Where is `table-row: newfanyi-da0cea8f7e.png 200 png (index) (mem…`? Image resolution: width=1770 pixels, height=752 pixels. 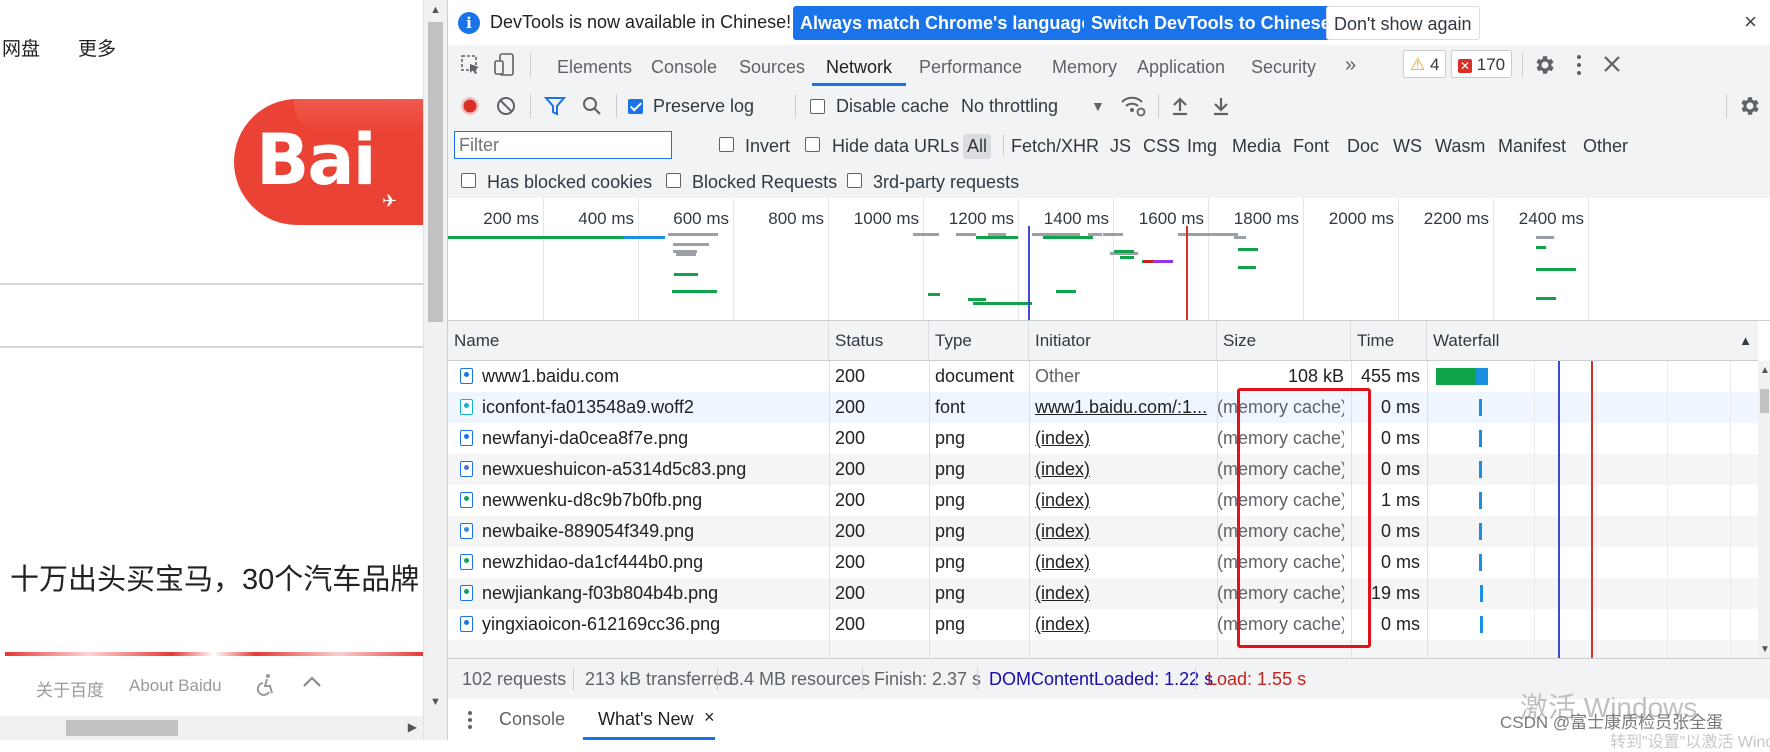 table-row: newfanyi-da0cea8f7e.png 200 png (index) (mem… is located at coordinates (1103, 438).